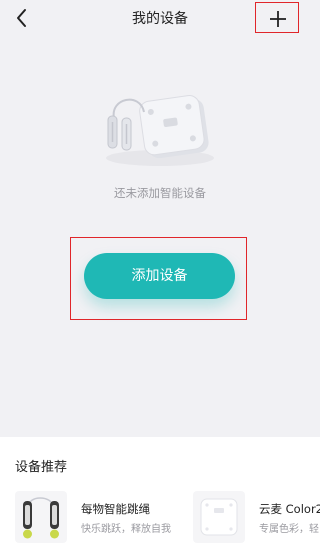 This screenshot has height=544, width=320. I want to click on recommend-item-scale: 云麦 Color2 专属色彩，轻, so click(256, 517).